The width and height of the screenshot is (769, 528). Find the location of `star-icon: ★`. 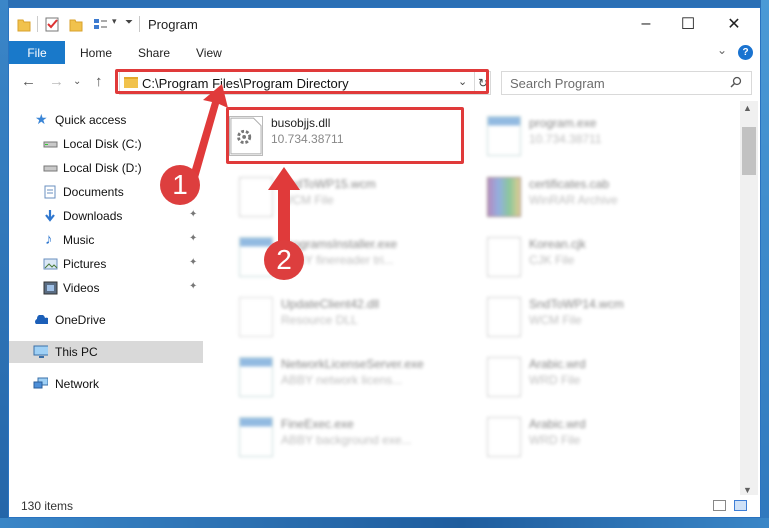

star-icon: ★ is located at coordinates (41, 119).